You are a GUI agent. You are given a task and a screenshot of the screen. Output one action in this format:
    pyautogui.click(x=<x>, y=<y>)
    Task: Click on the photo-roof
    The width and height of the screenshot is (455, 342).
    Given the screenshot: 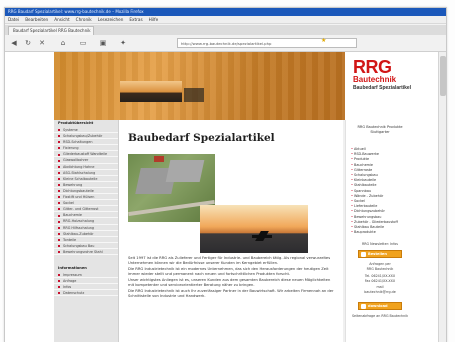 What is the action you would take?
    pyautogui.click(x=159, y=159)
    